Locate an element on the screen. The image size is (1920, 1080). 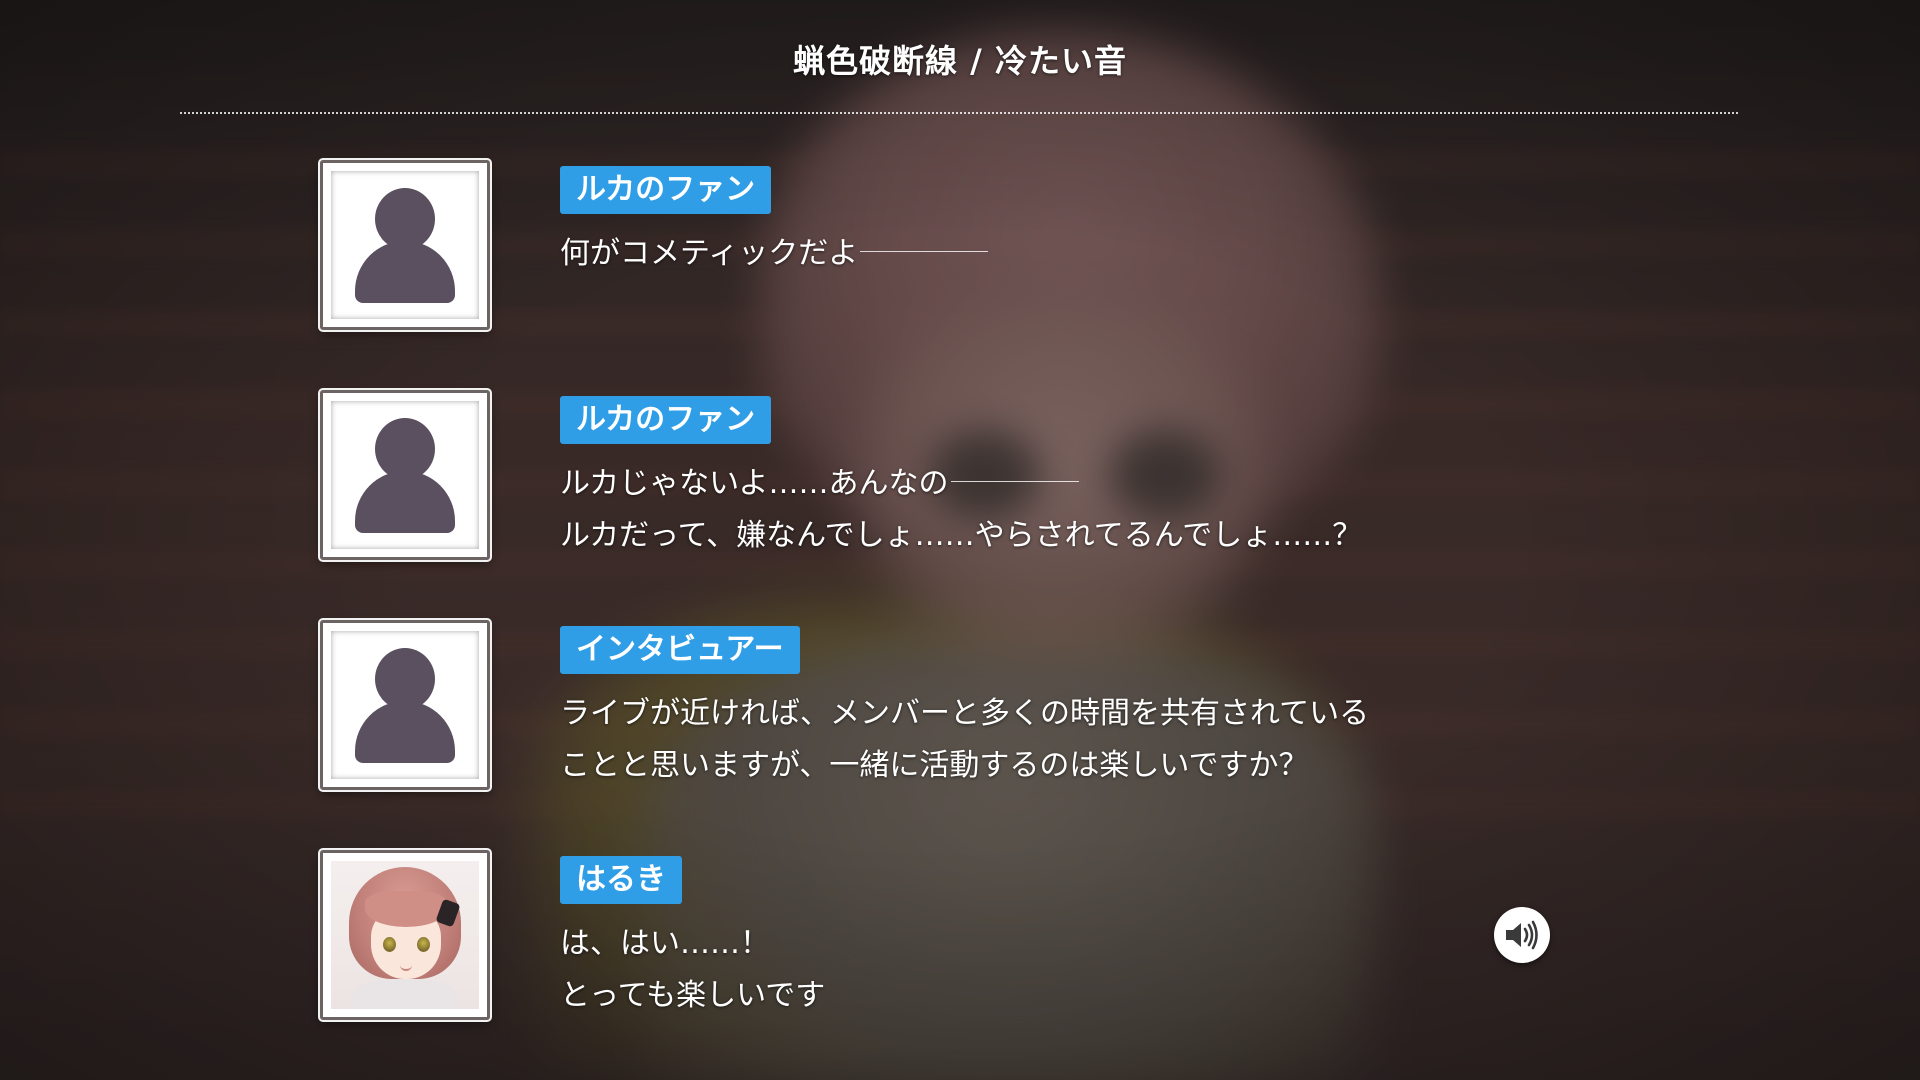
log-entry: ルカのファン 何がコメティックだよ is located at coordinates (920, 246).